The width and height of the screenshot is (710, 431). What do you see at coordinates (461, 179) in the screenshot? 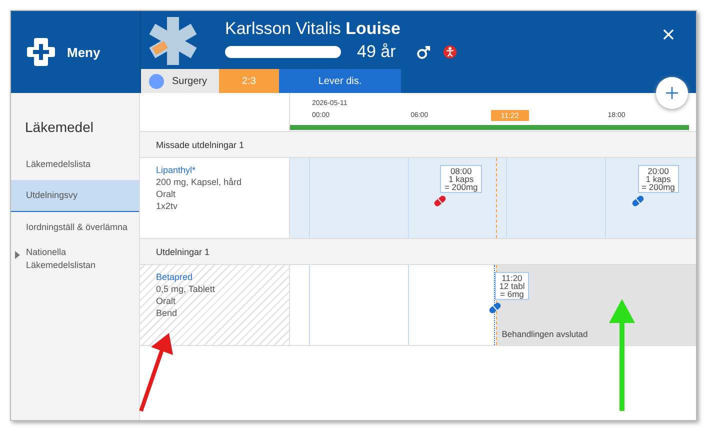
I see `dose-callout: 08:00 1 kaps = 200mg` at bounding box center [461, 179].